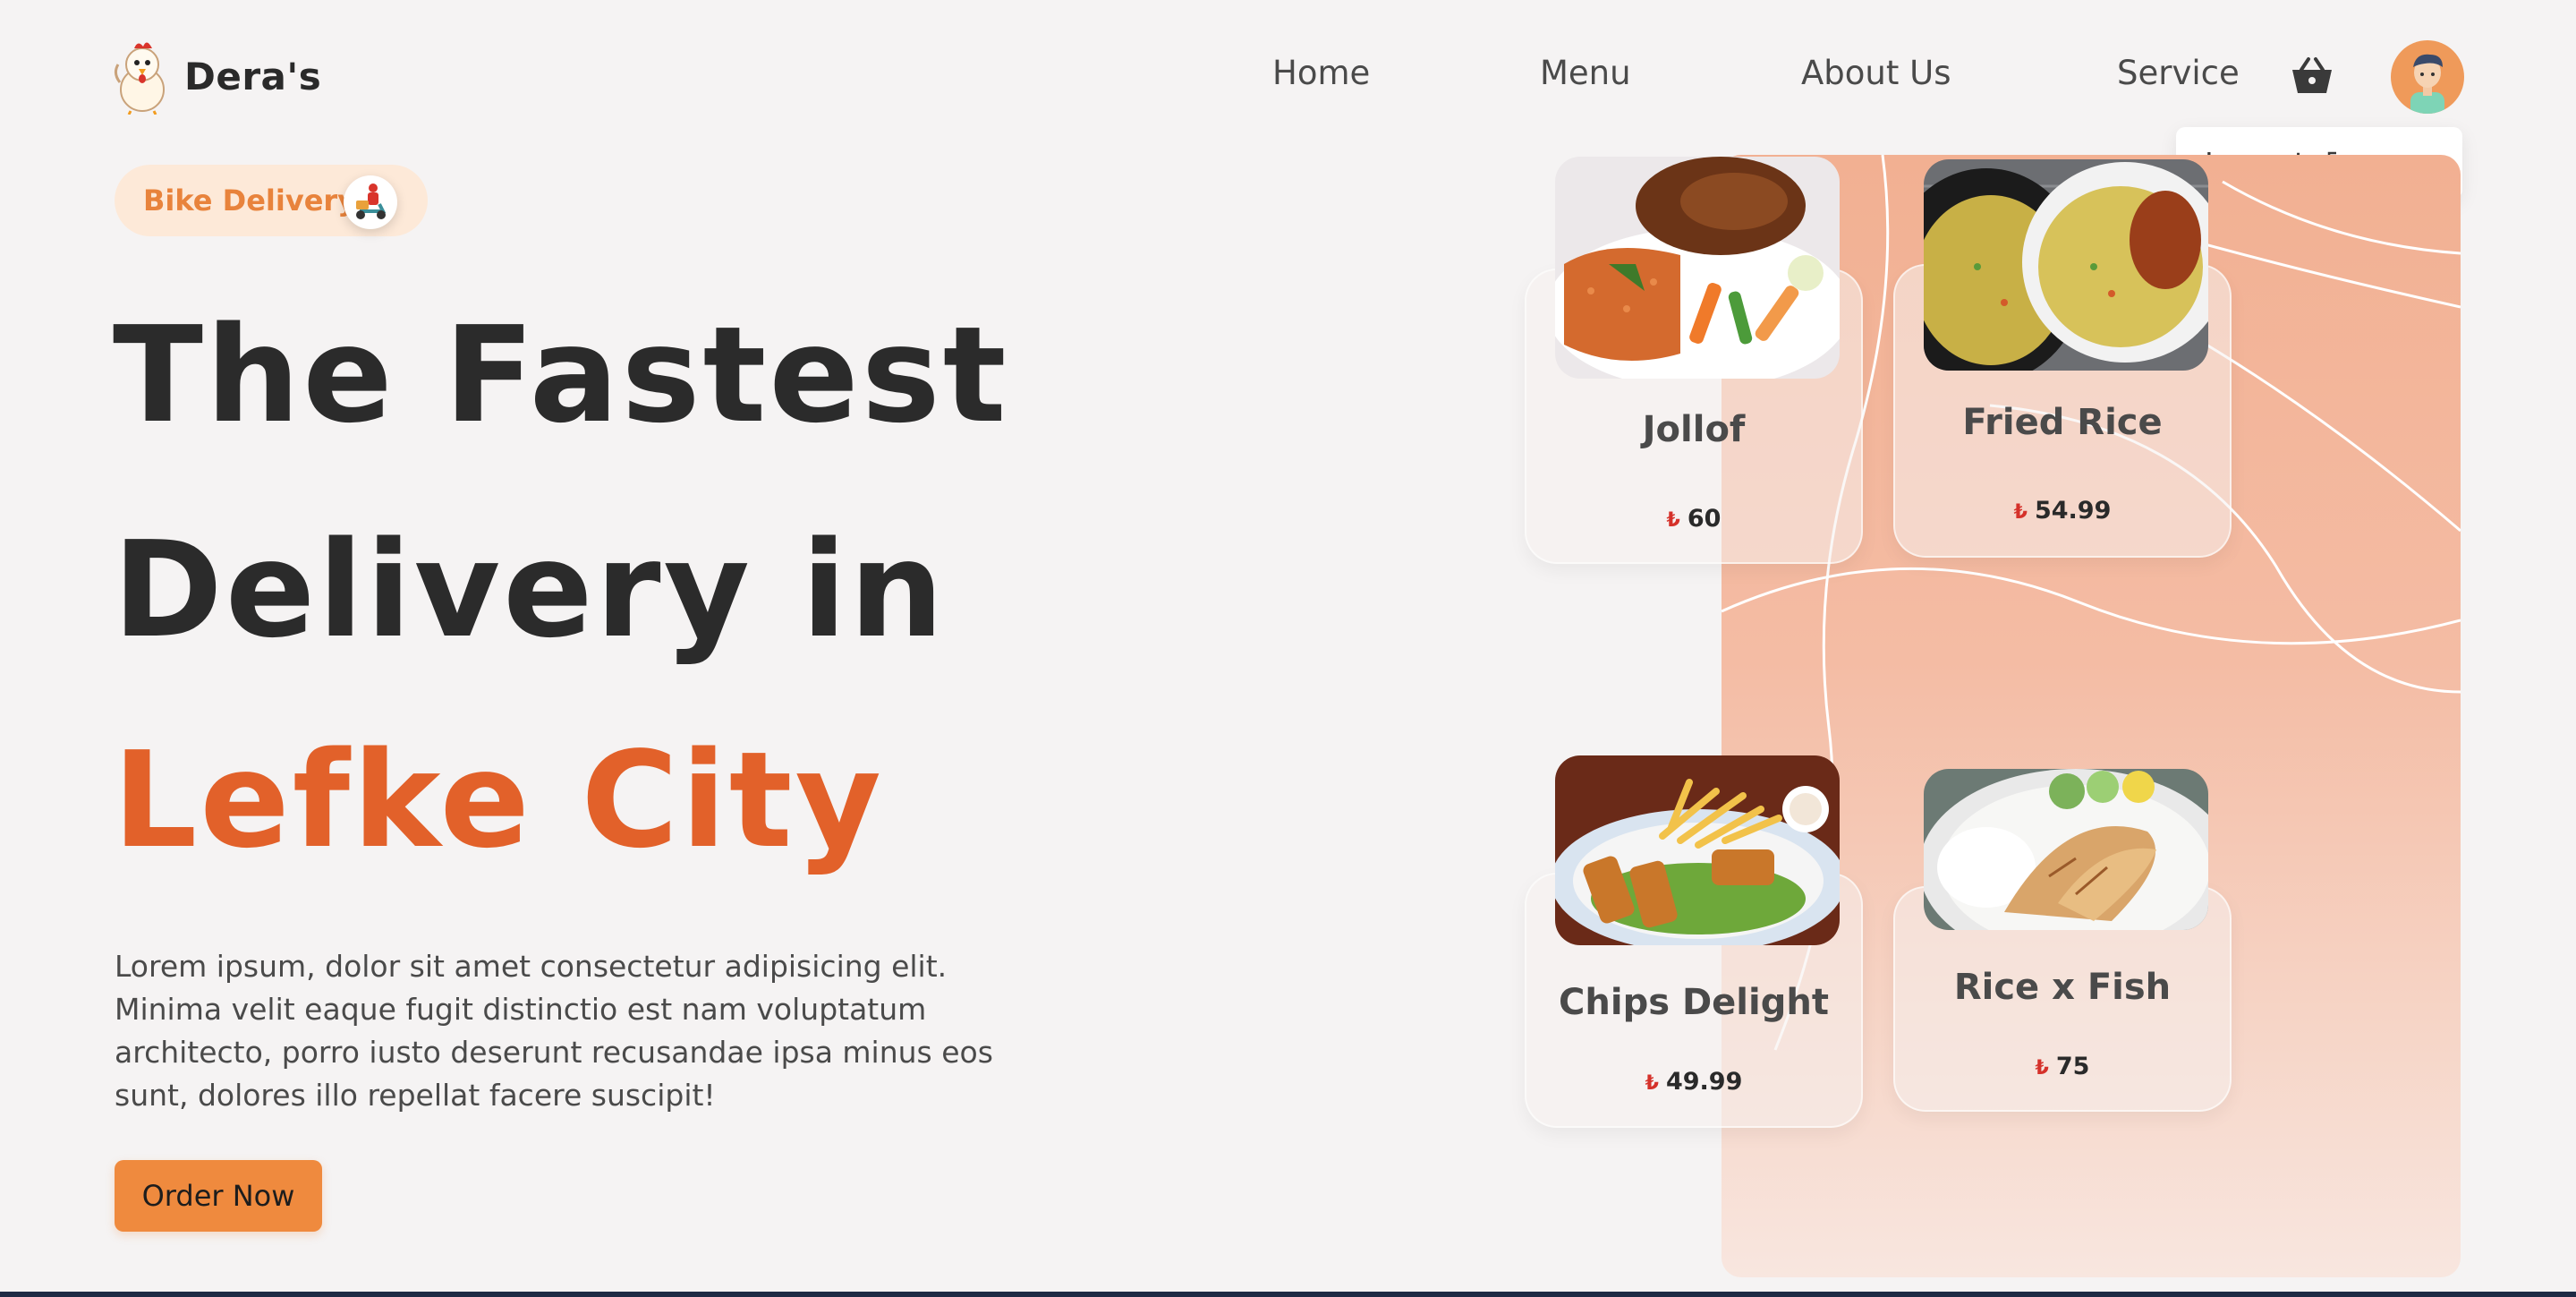 The height and width of the screenshot is (1297, 2576). I want to click on nav-service: Service, so click(2178, 73).